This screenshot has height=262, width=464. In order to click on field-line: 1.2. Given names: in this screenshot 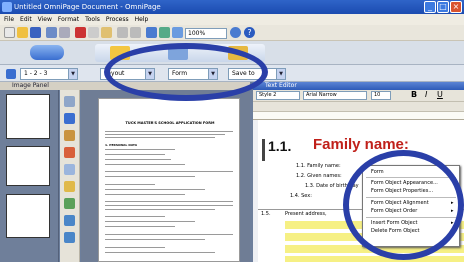, I will do `click(319, 176)`.